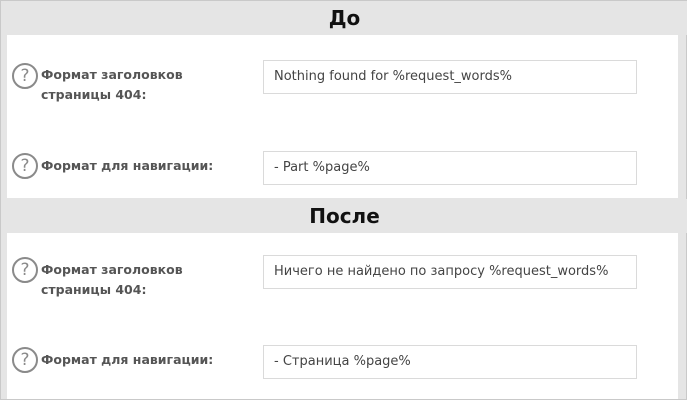 Image resolution: width=687 pixels, height=400 pixels. What do you see at coordinates (344, 18) in the screenshot?
I see `section-title-before: До` at bounding box center [344, 18].